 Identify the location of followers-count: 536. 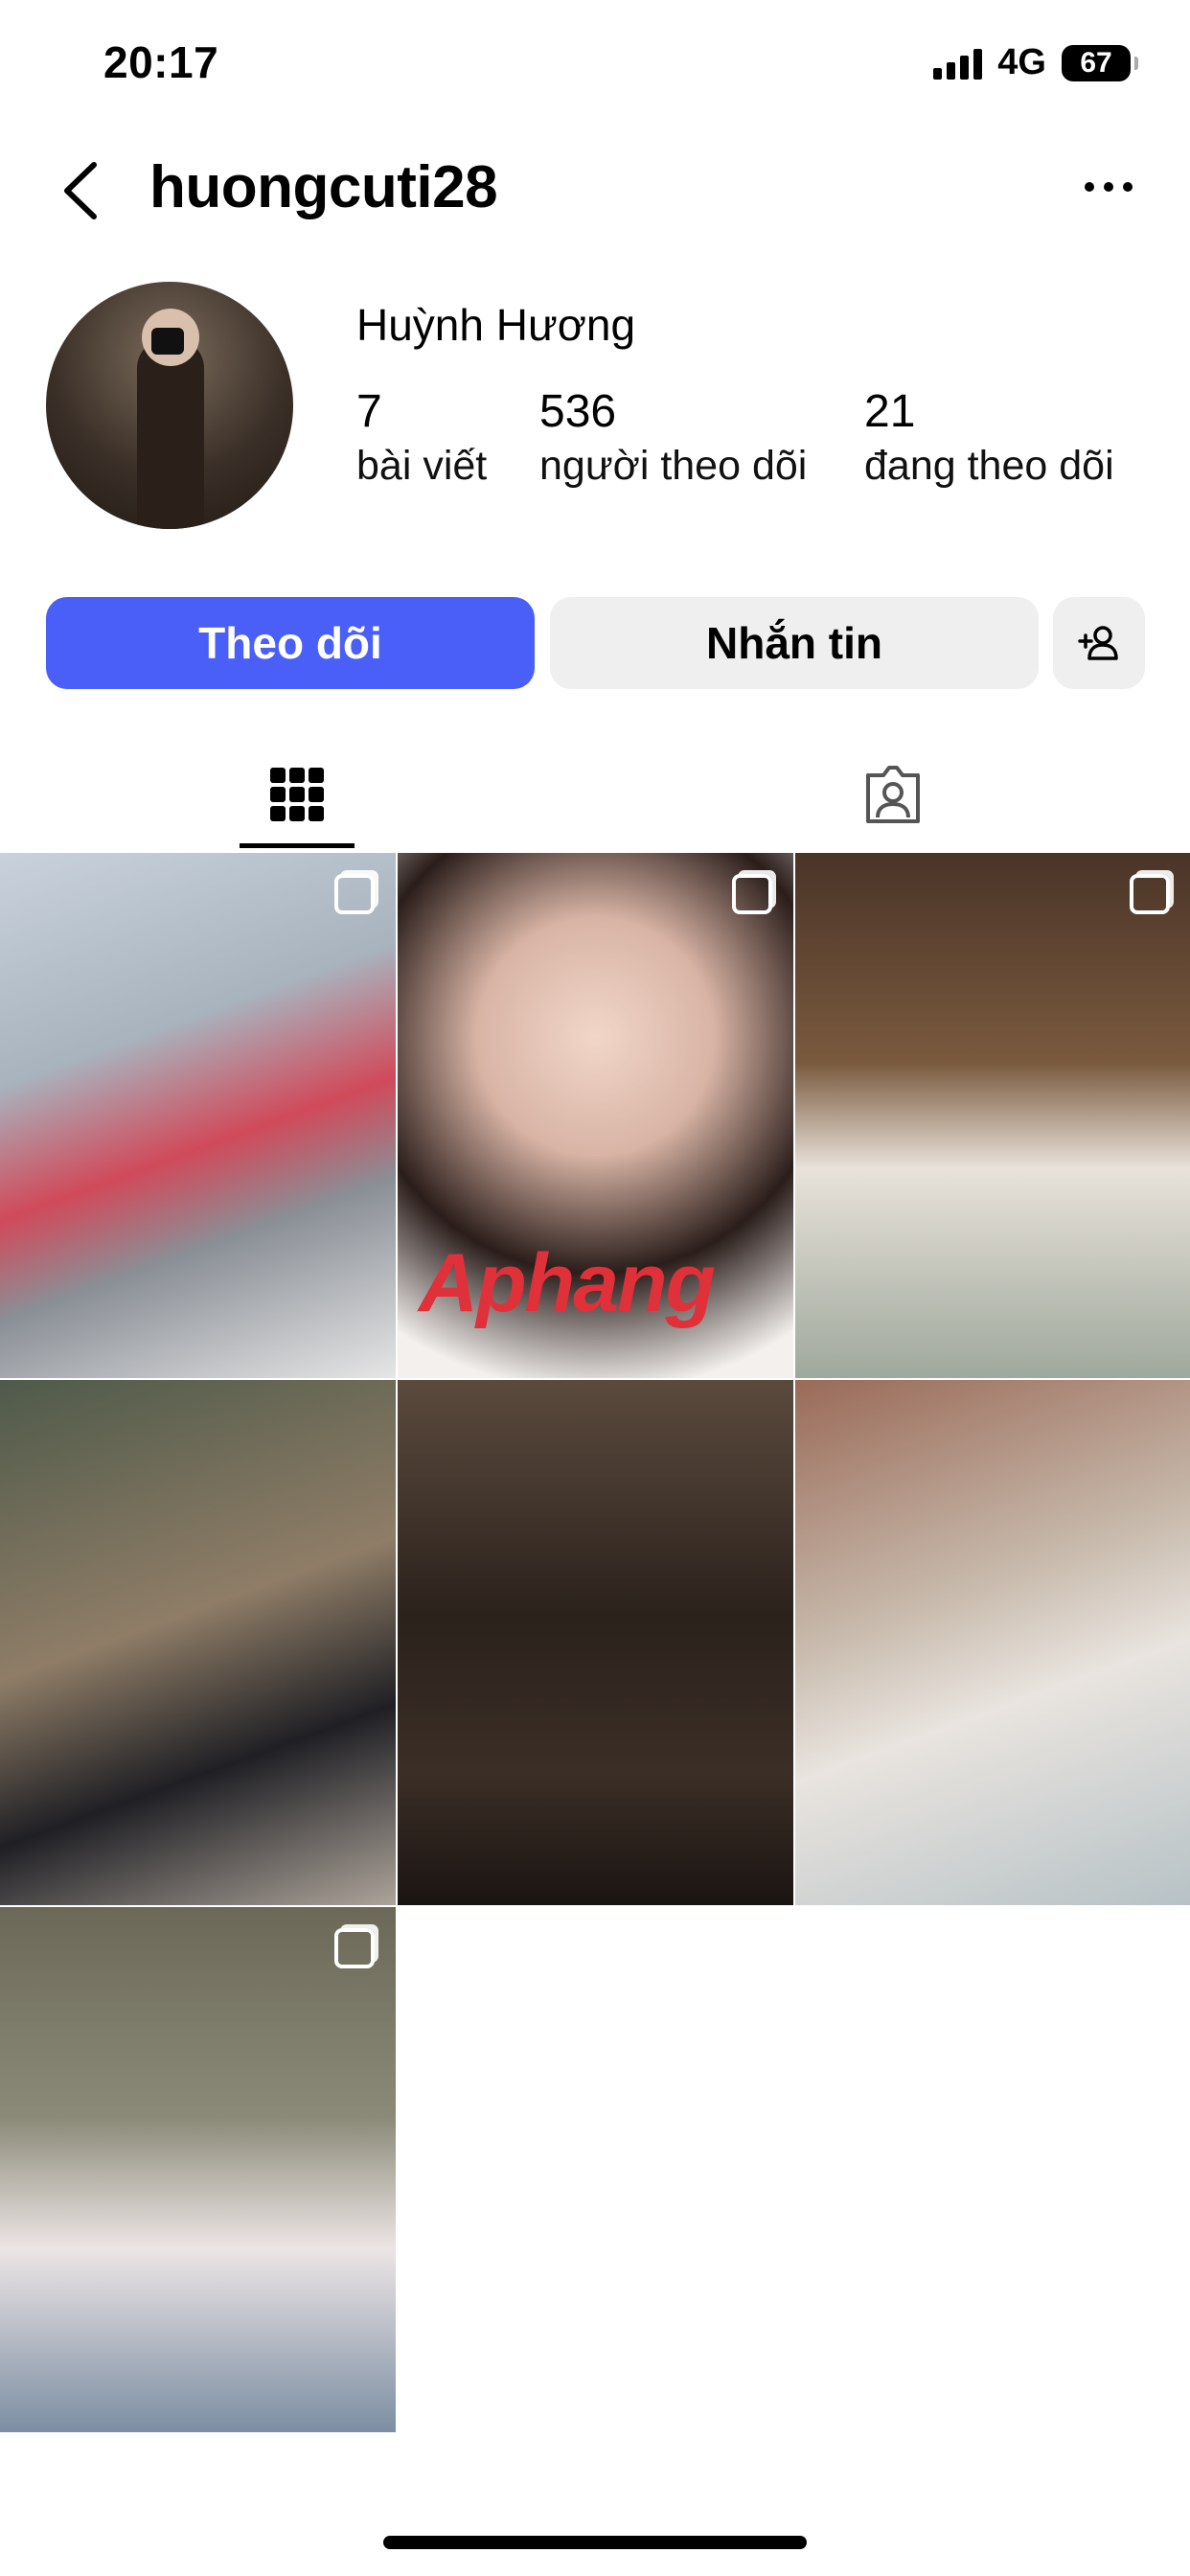
(578, 411).